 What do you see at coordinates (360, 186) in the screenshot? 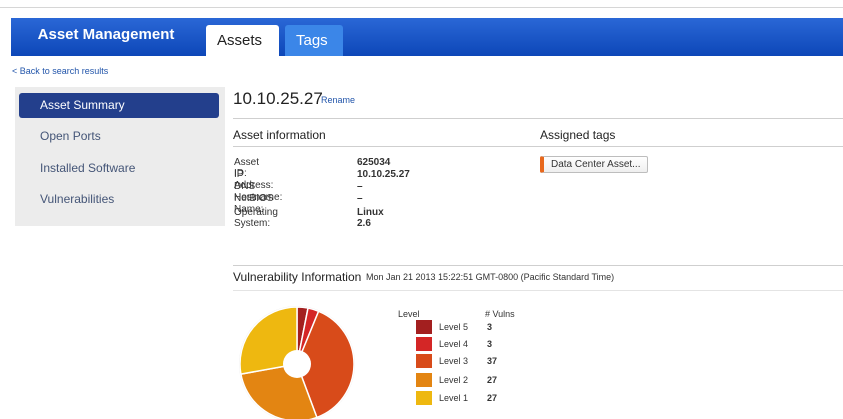
I see `dns-hostname-value: –` at bounding box center [360, 186].